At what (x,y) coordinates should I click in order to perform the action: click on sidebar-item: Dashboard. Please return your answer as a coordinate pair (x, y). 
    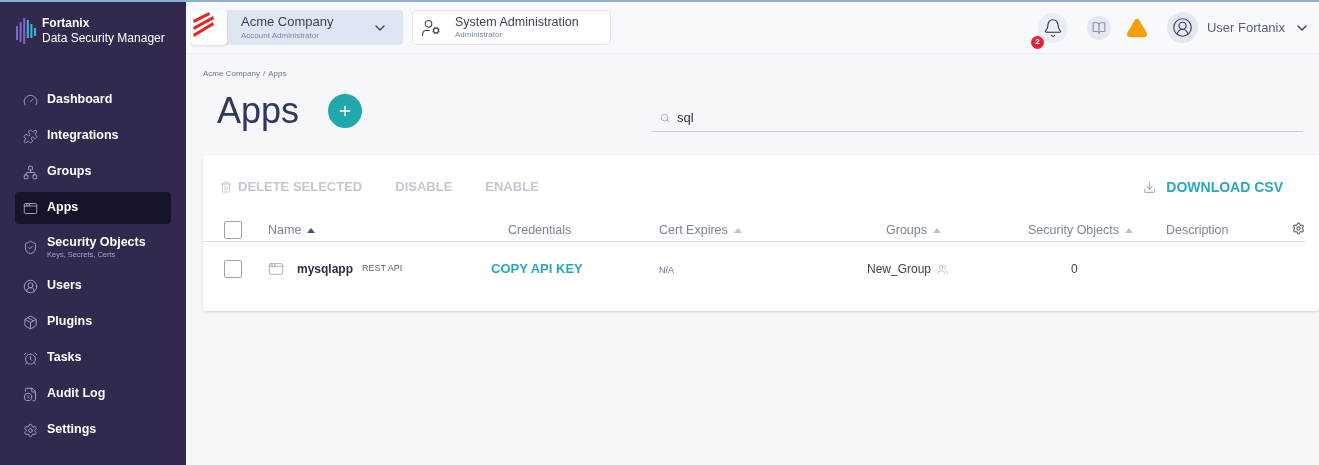
    Looking at the image, I should click on (93, 100).